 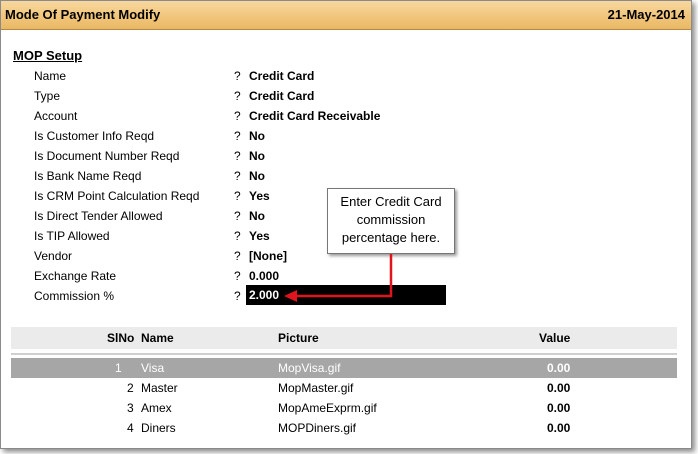 I want to click on cell-name: Master, so click(x=159, y=388).